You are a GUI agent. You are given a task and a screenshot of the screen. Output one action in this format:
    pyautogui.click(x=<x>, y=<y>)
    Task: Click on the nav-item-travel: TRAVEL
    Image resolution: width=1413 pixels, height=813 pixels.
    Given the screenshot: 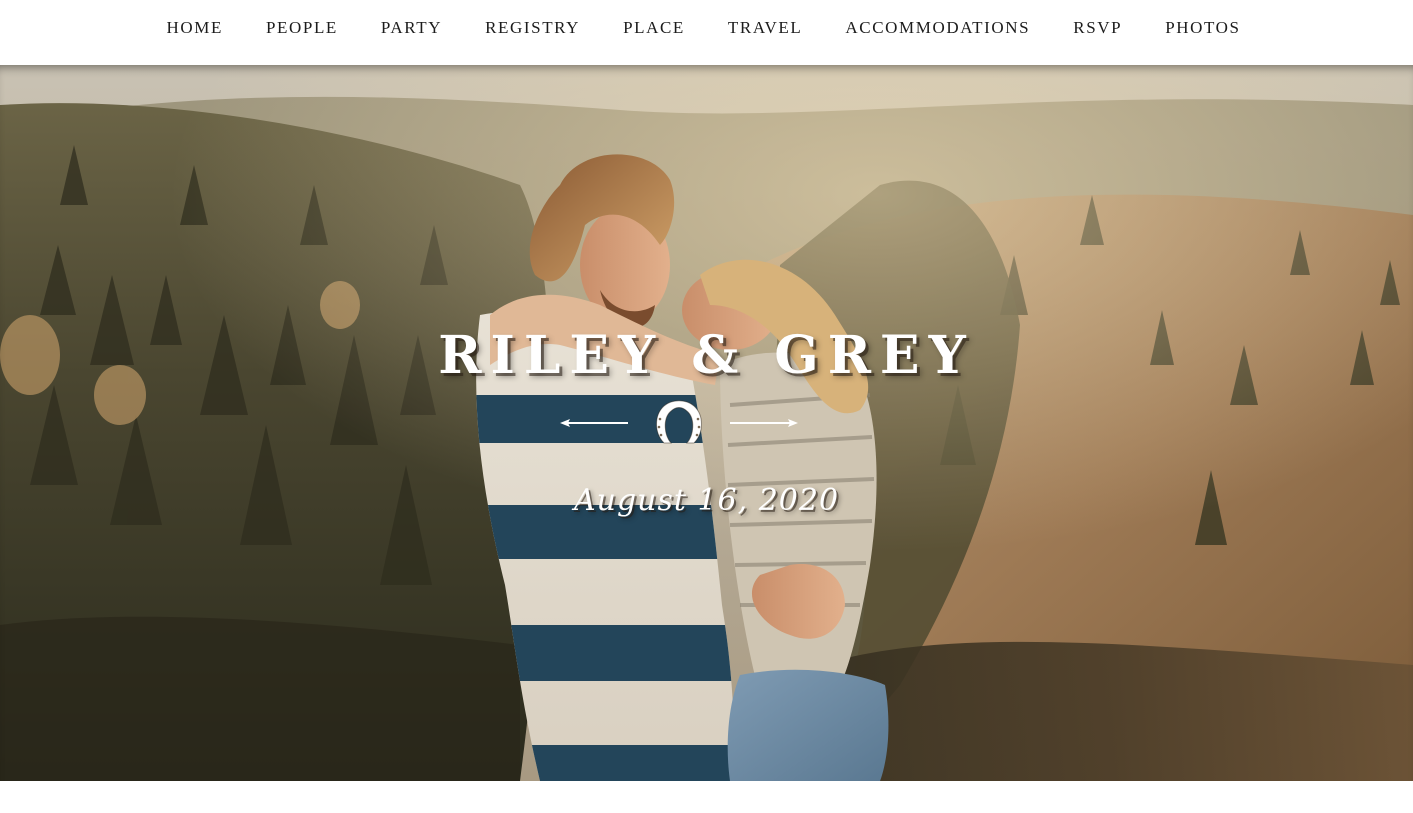 What is the action you would take?
    pyautogui.click(x=764, y=28)
    